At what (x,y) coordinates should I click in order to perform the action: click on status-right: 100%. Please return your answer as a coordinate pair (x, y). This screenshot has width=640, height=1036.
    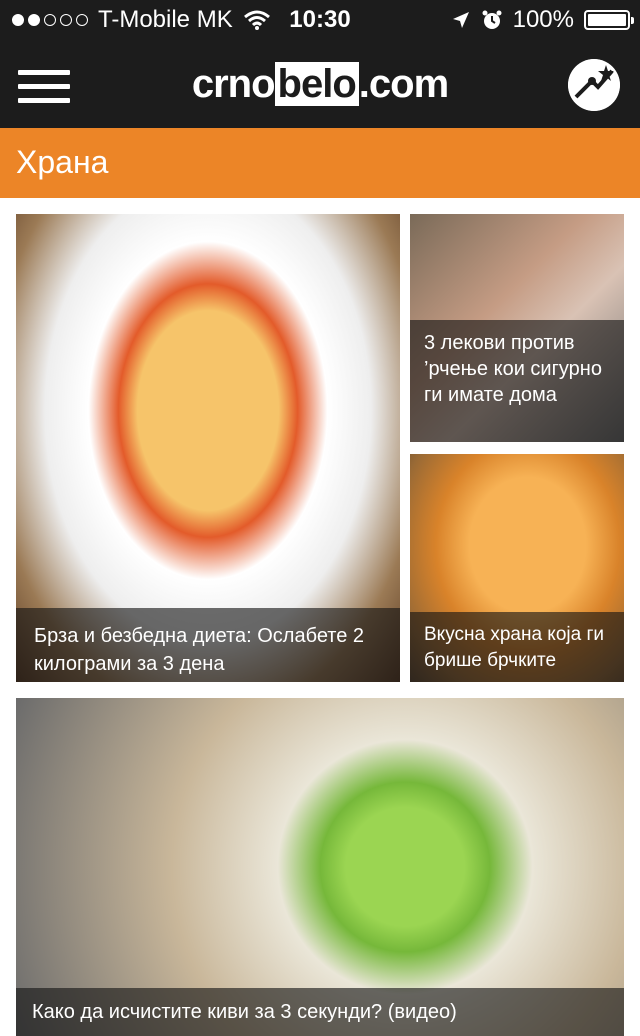
    Looking at the image, I should click on (542, 20).